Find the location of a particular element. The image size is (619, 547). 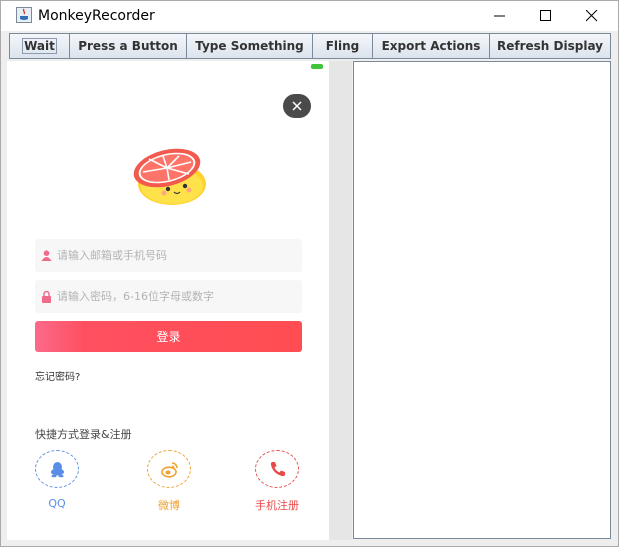

refresh-display-label: Refresh Display is located at coordinates (550, 46).